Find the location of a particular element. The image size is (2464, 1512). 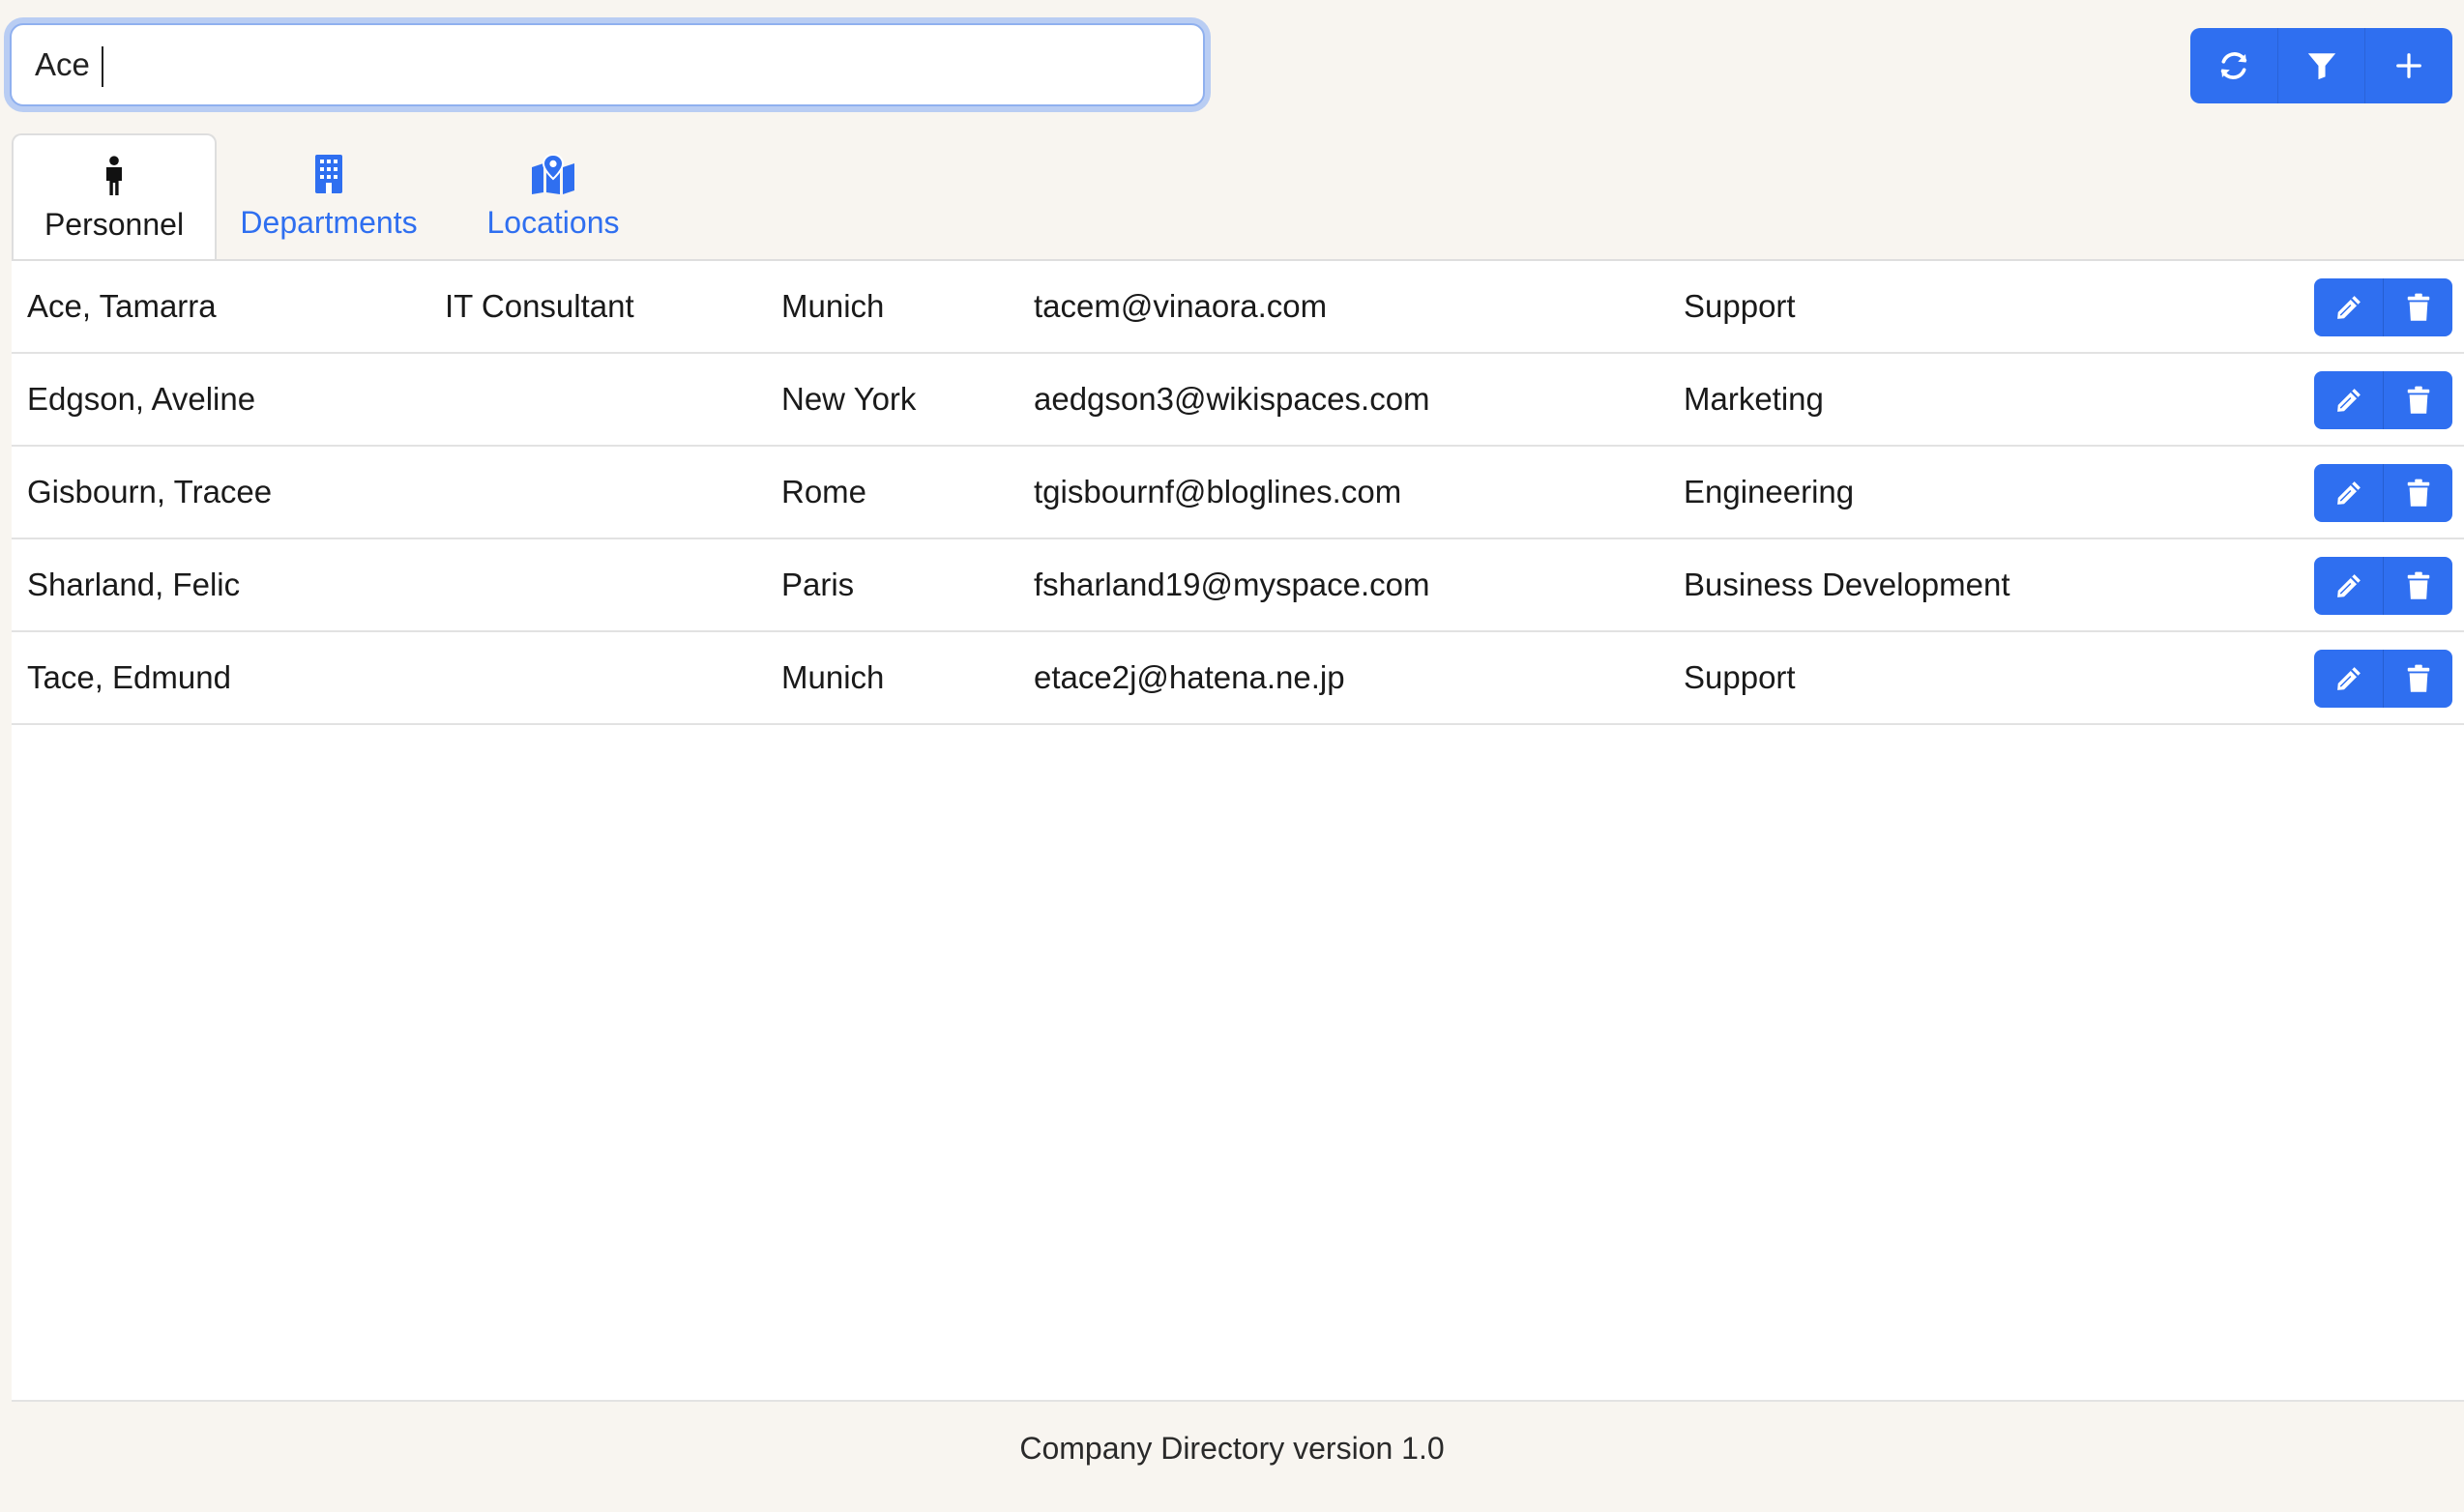

plus-icon is located at coordinates (2409, 65).